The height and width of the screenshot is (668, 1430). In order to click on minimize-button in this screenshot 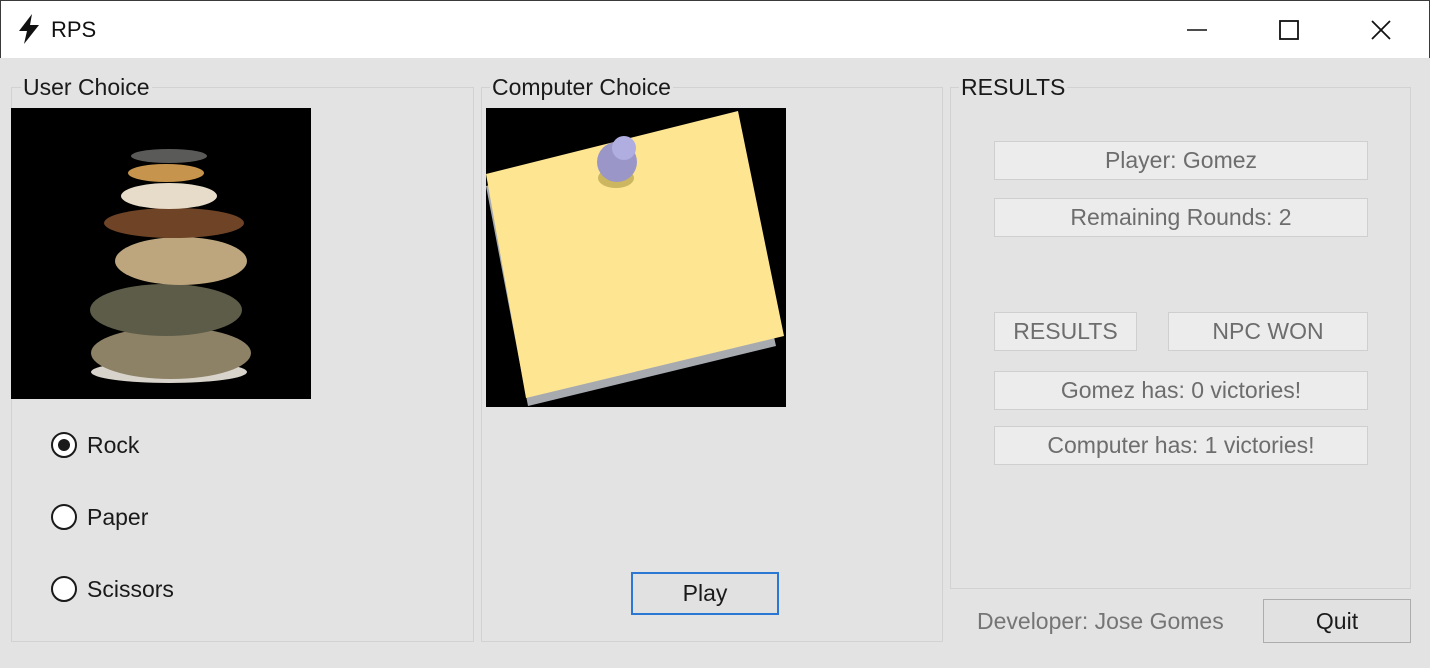, I will do `click(1197, 30)`.